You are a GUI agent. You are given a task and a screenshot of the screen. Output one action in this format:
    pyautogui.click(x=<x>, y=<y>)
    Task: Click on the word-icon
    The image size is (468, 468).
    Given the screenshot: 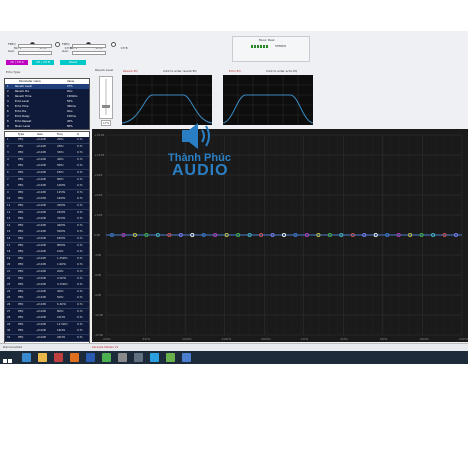 What is the action you would take?
    pyautogui.click(x=90, y=357)
    